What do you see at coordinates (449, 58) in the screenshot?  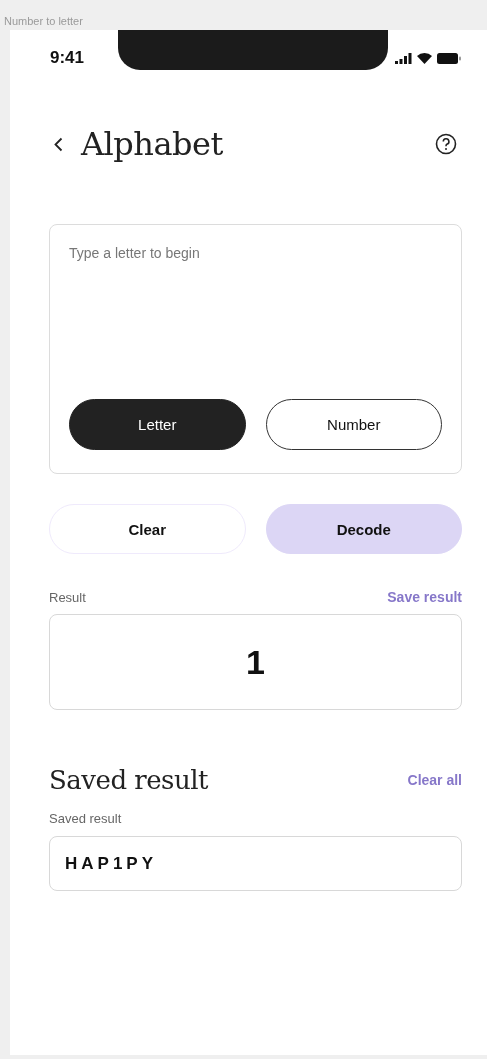 I see `battery-icon` at bounding box center [449, 58].